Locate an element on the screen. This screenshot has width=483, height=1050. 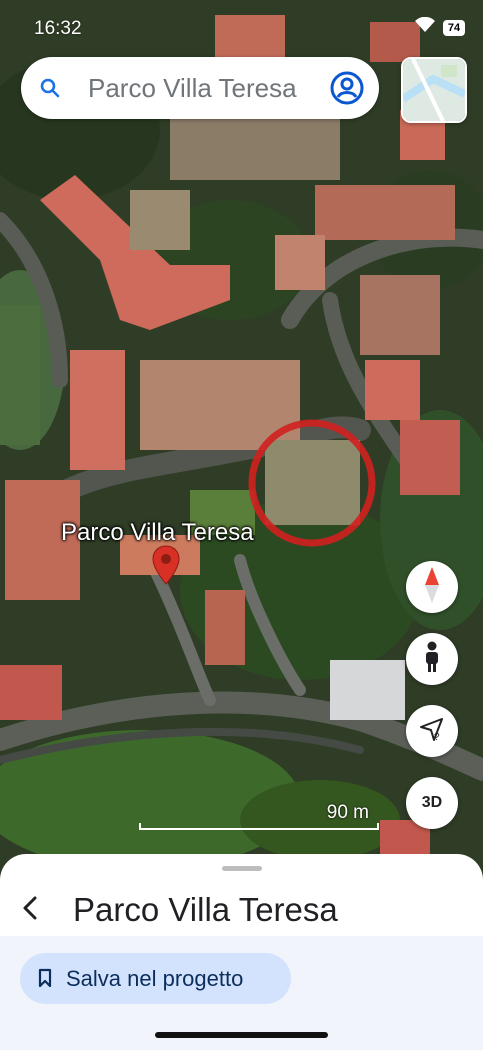
wifi-icon is located at coordinates (425, 27).